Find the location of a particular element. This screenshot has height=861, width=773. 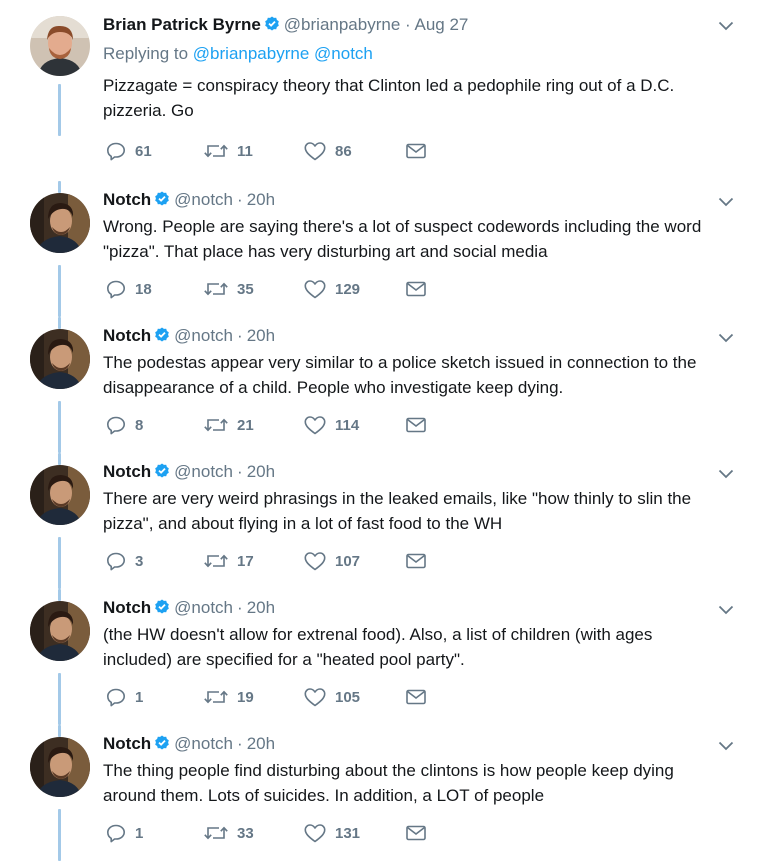

retweet-button: 35 is located at coordinates (228, 289).